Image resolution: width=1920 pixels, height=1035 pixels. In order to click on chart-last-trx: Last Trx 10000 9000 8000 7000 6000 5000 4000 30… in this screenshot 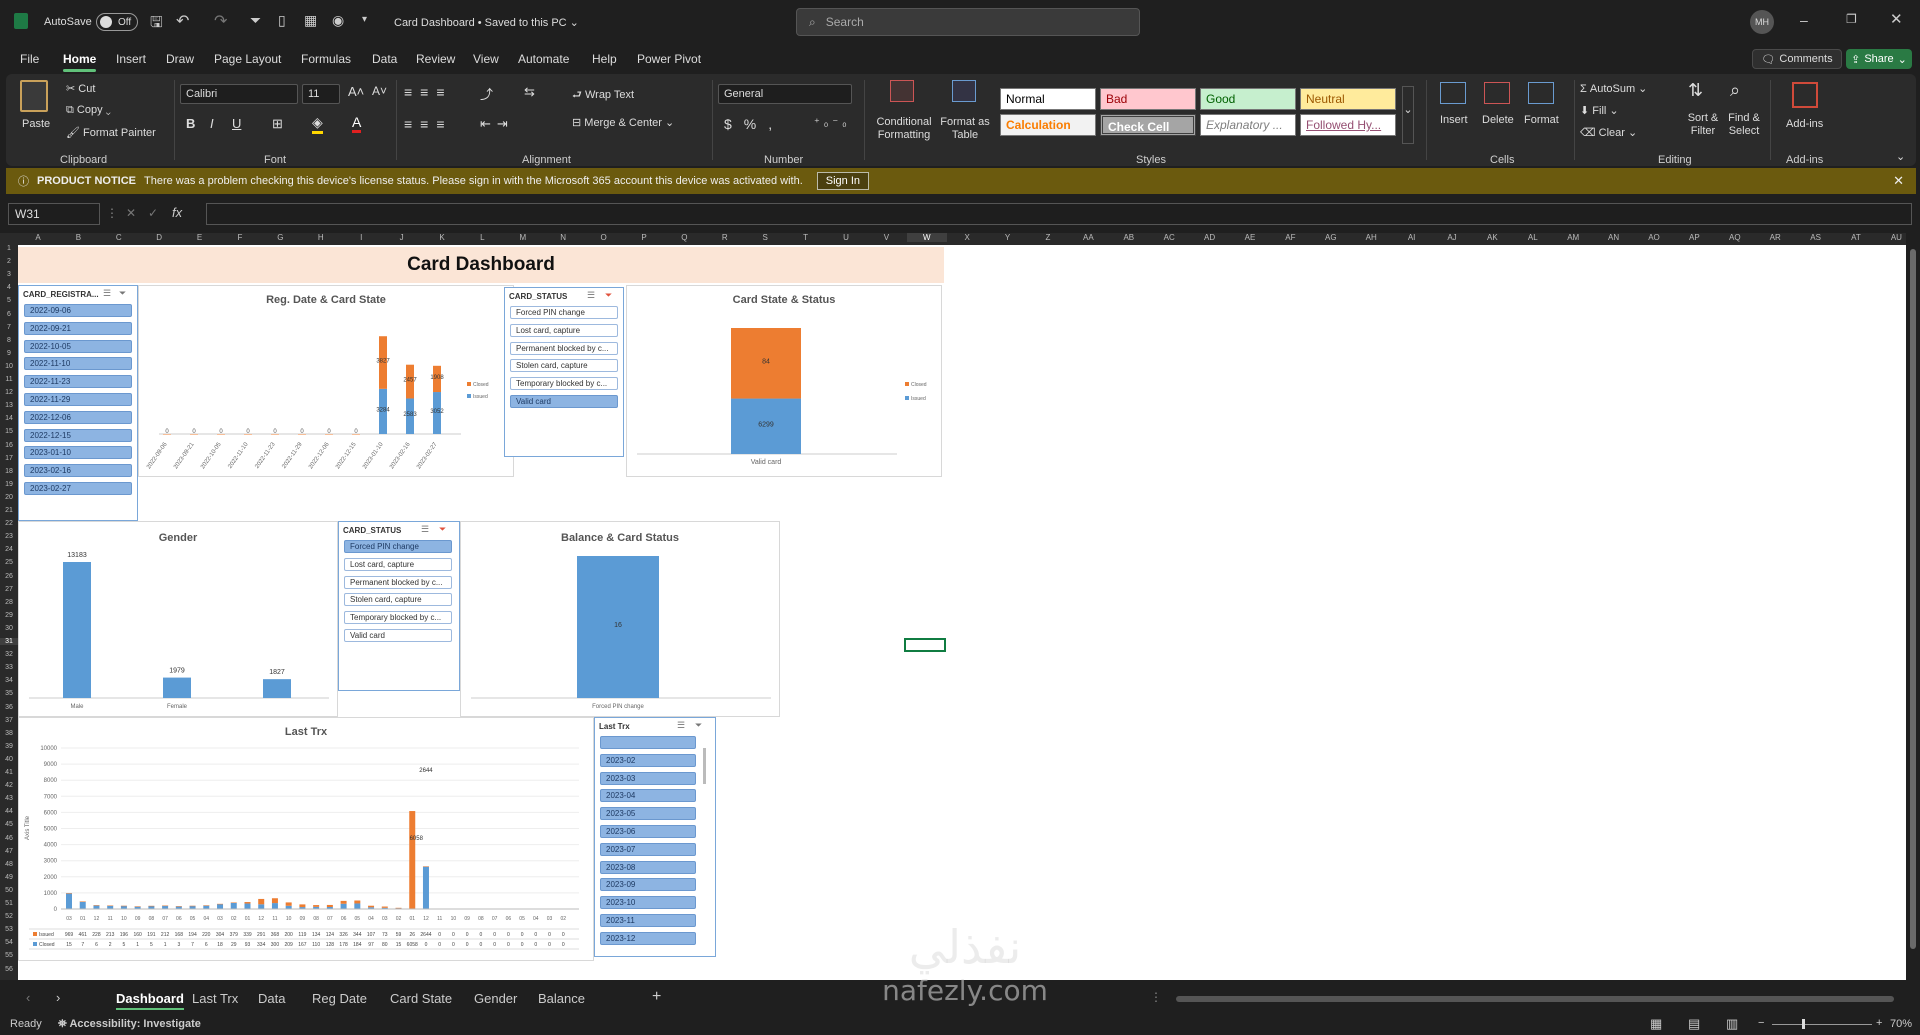, I will do `click(306, 839)`.